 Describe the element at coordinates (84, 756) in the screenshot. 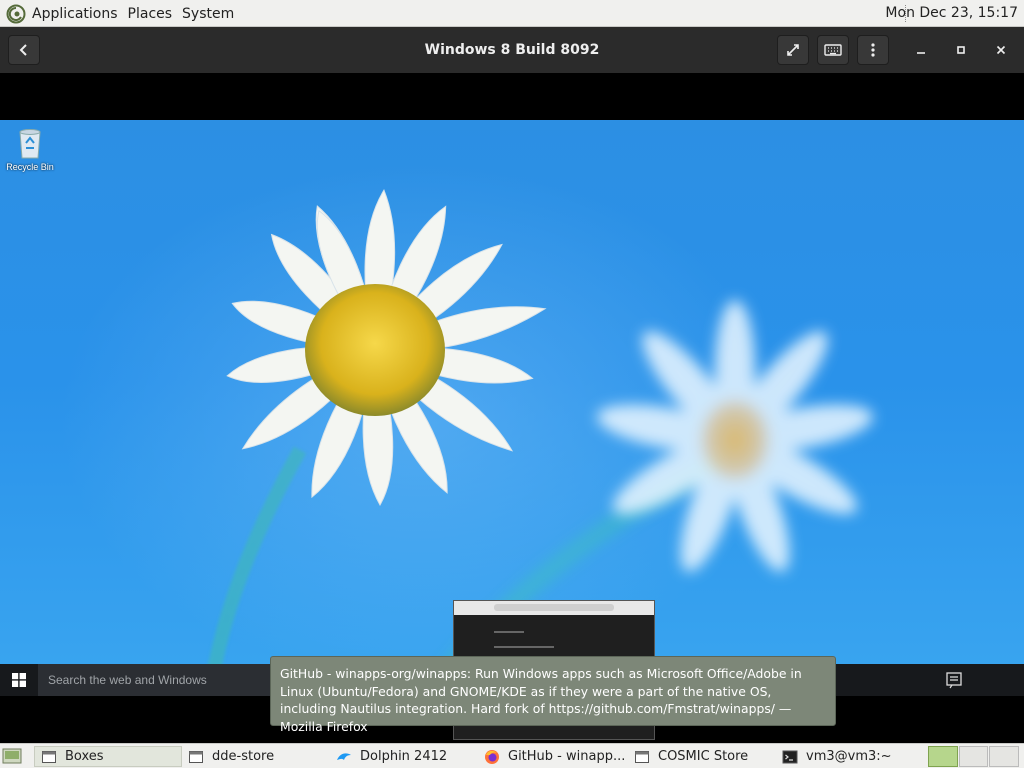

I see `task-label: Boxes` at that location.